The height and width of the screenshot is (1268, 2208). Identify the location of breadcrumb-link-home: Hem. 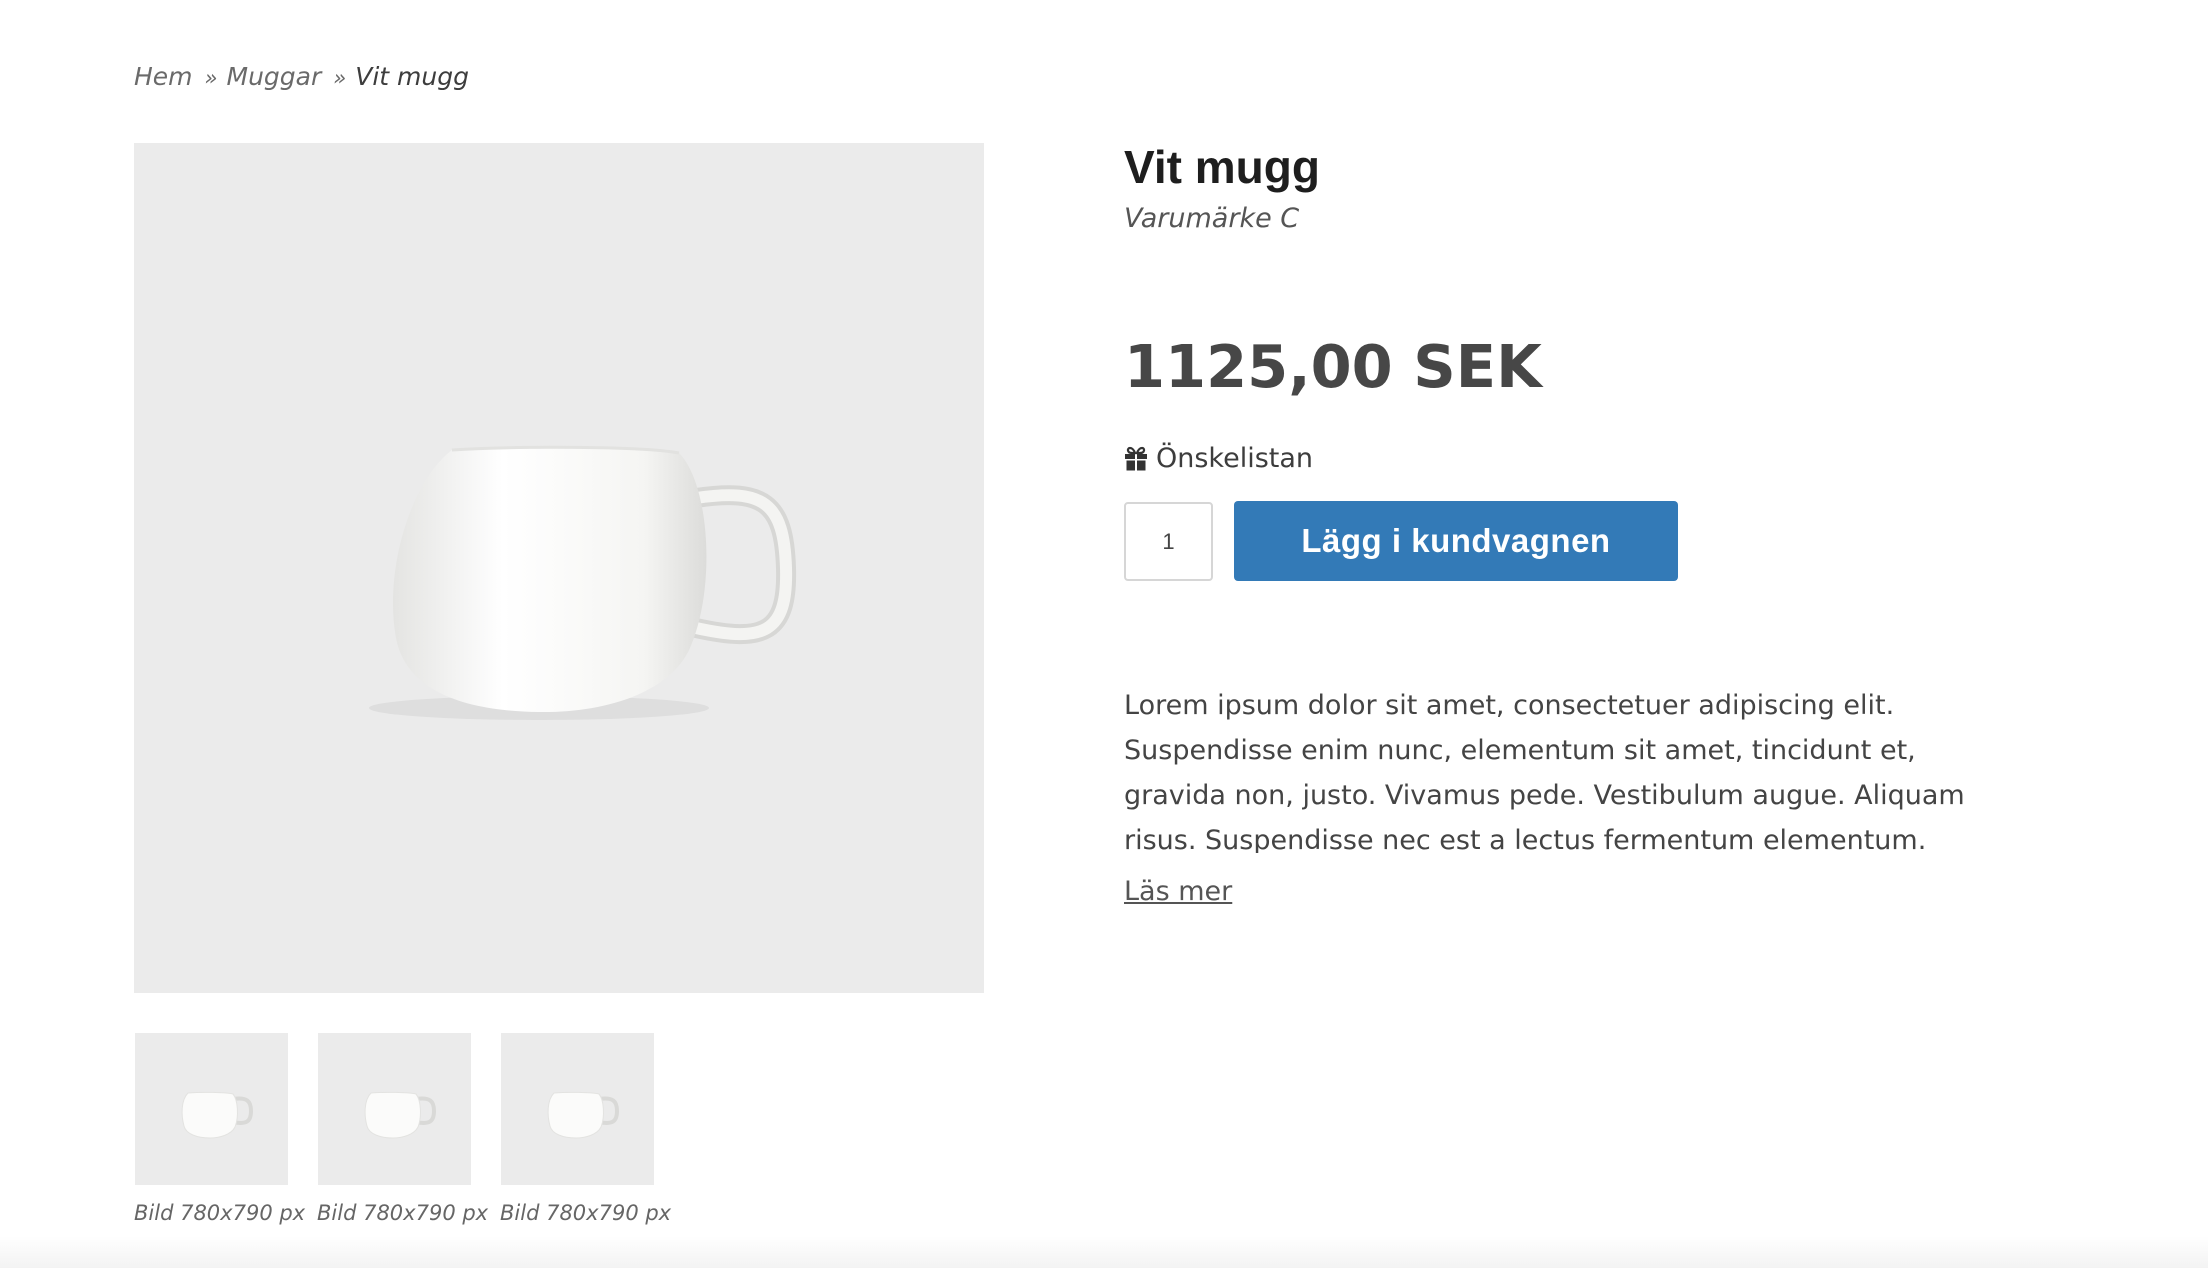
(163, 76).